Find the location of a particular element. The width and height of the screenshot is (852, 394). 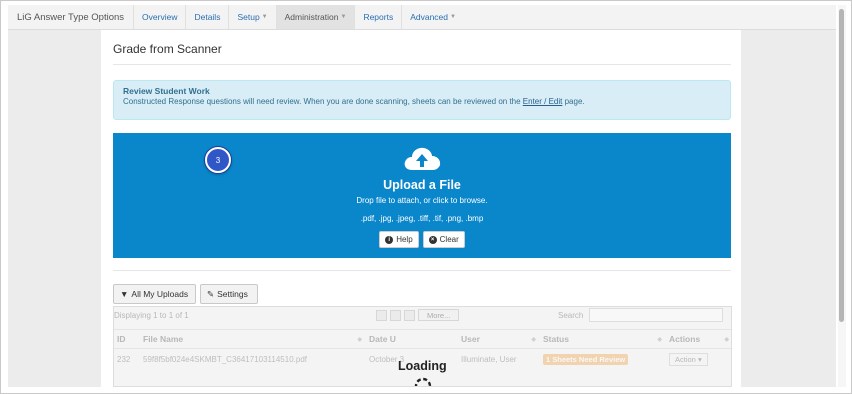

page-title: Grade from Scanner is located at coordinates (167, 49).